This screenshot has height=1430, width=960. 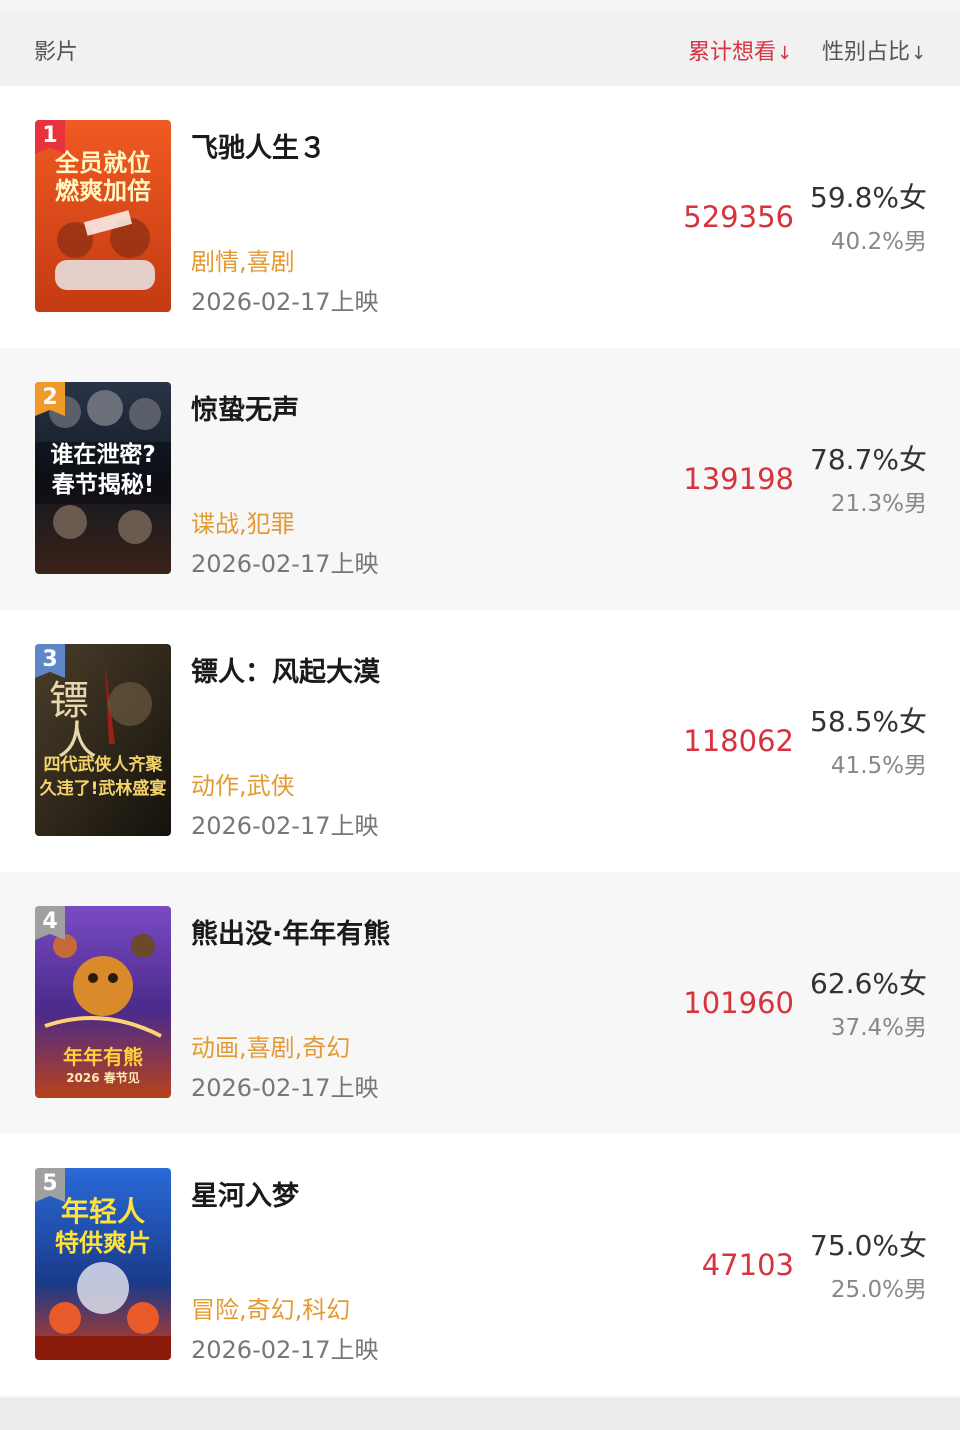 I want to click on movie-genre: 谍战,犯罪, so click(x=243, y=524).